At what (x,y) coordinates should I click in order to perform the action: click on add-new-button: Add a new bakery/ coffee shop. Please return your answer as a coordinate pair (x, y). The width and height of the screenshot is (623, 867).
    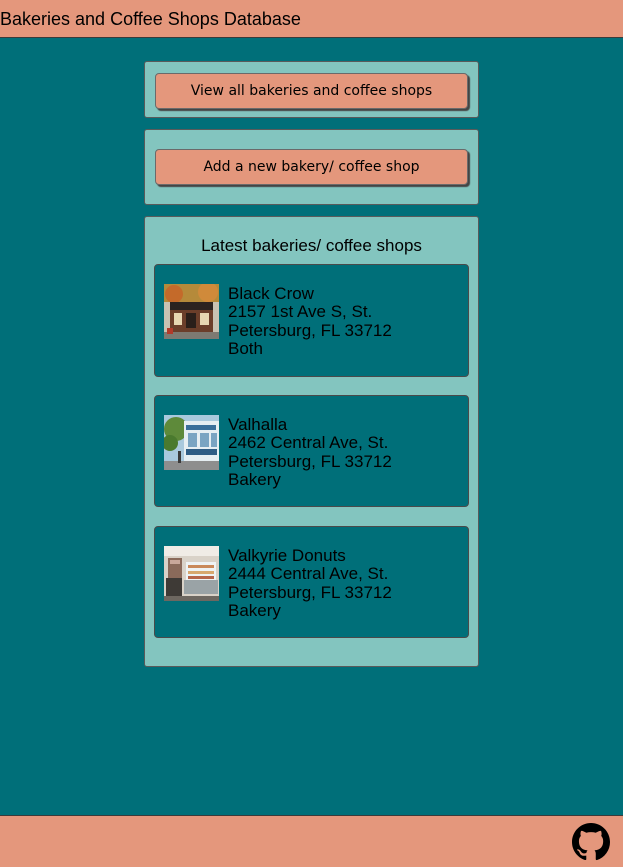
    Looking at the image, I should click on (311, 167).